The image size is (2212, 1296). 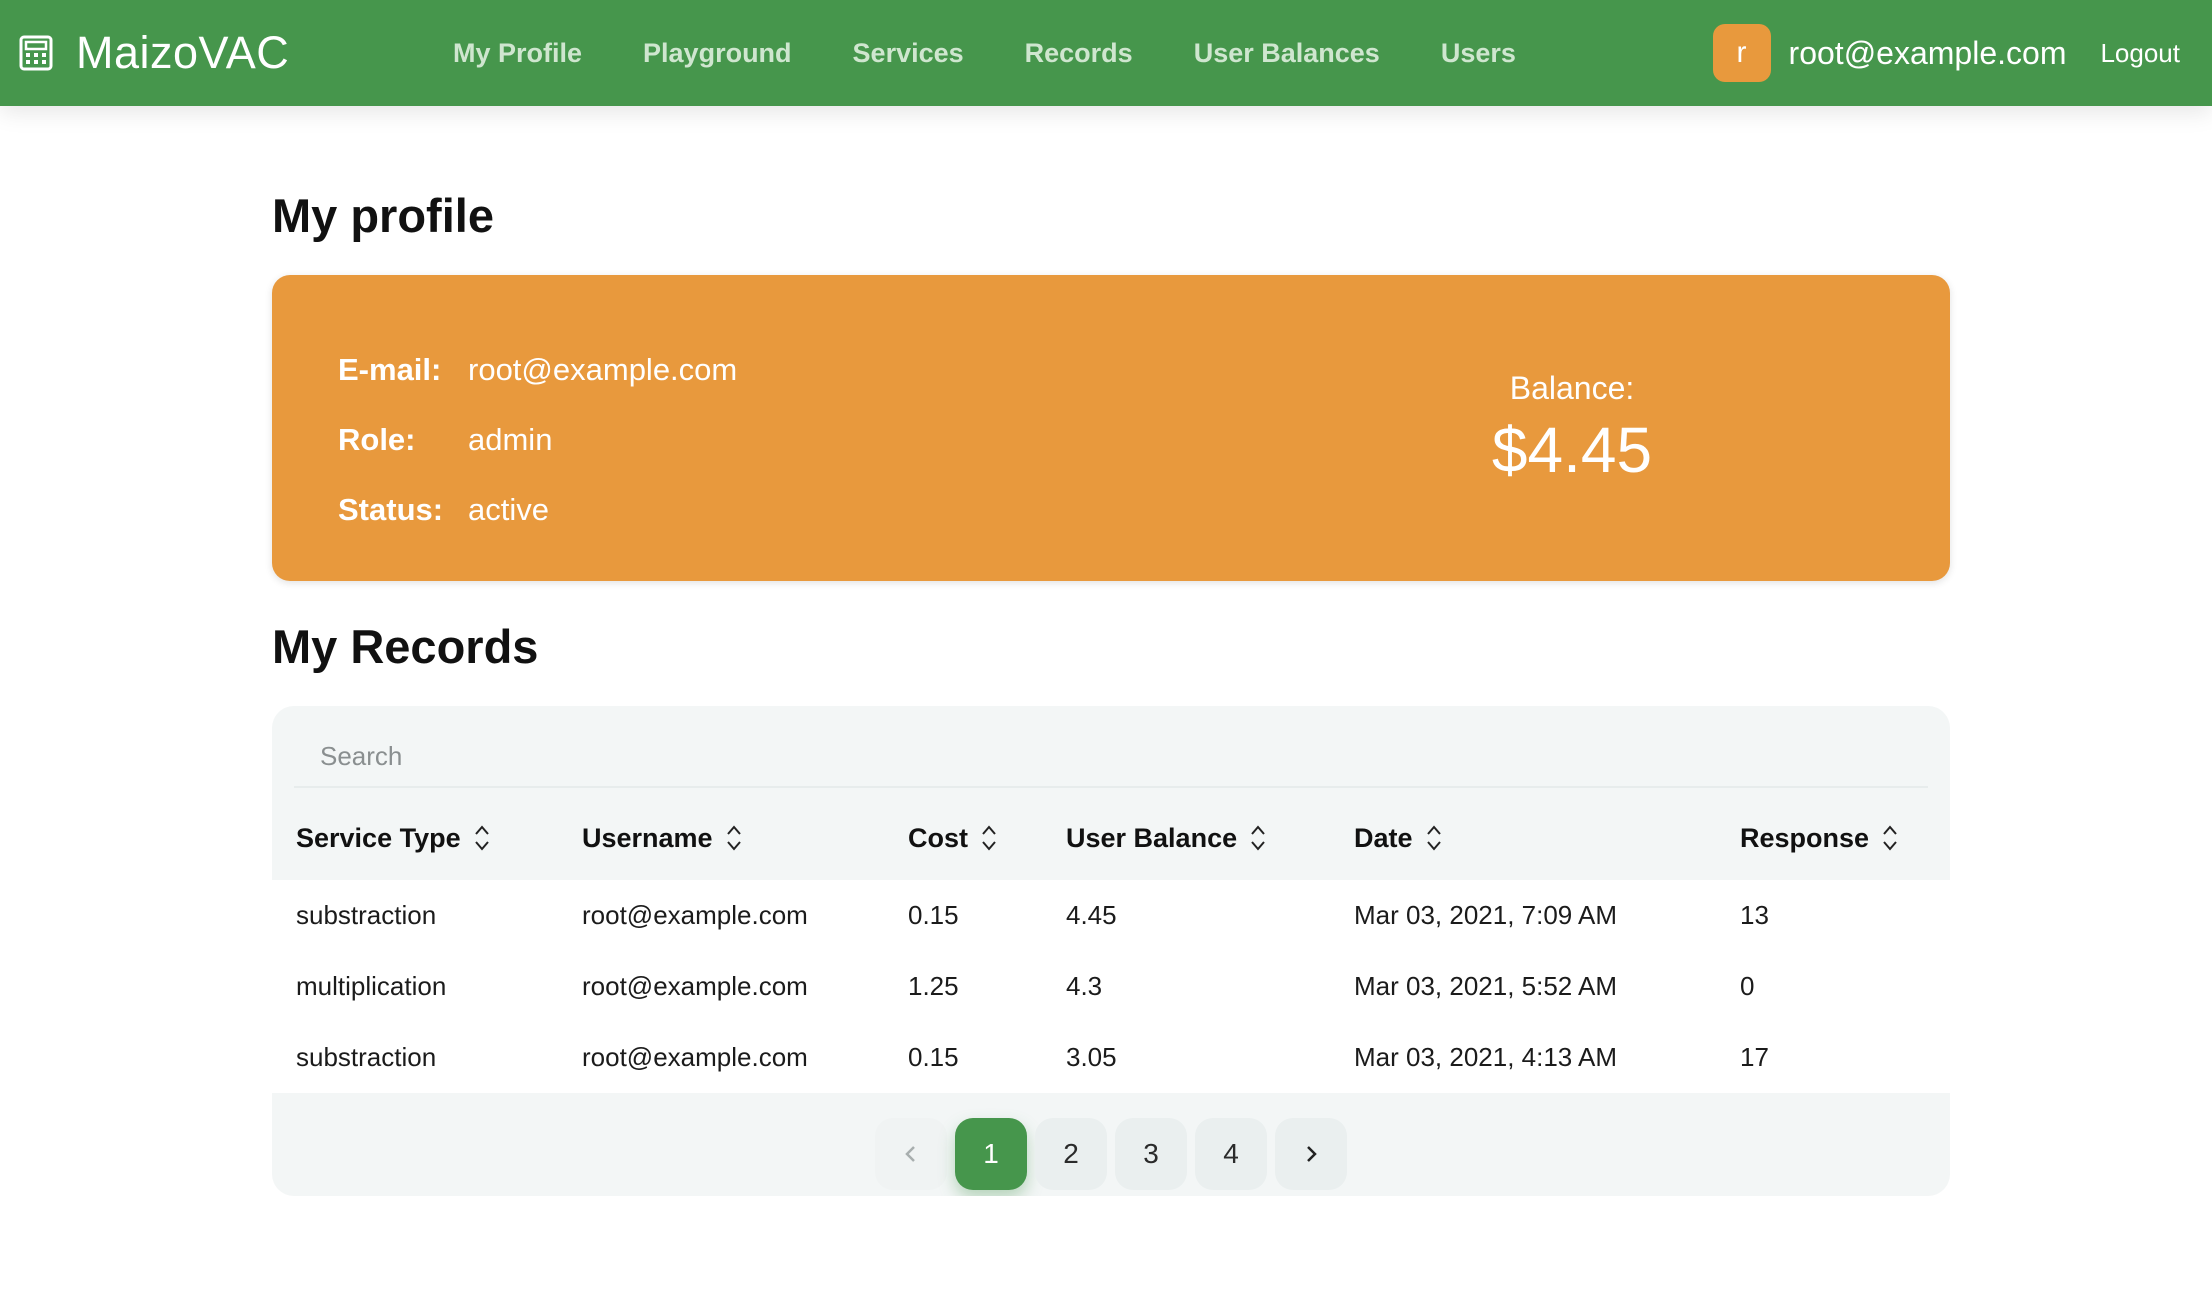 What do you see at coordinates (390, 369) in the screenshot?
I see `email-label: E-mail:` at bounding box center [390, 369].